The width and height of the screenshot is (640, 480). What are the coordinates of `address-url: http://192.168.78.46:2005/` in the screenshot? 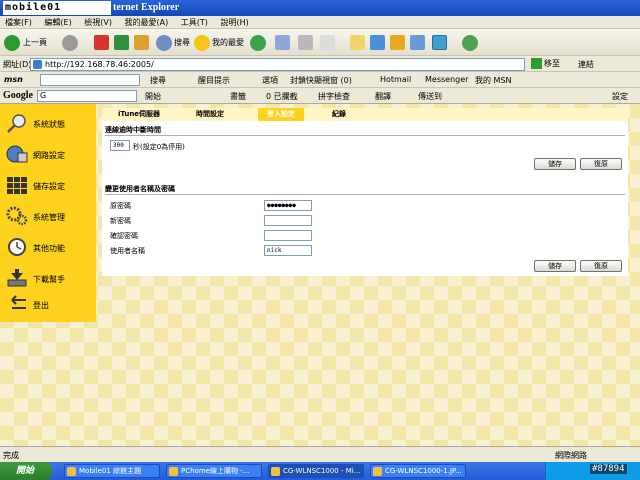 It's located at (99, 64).